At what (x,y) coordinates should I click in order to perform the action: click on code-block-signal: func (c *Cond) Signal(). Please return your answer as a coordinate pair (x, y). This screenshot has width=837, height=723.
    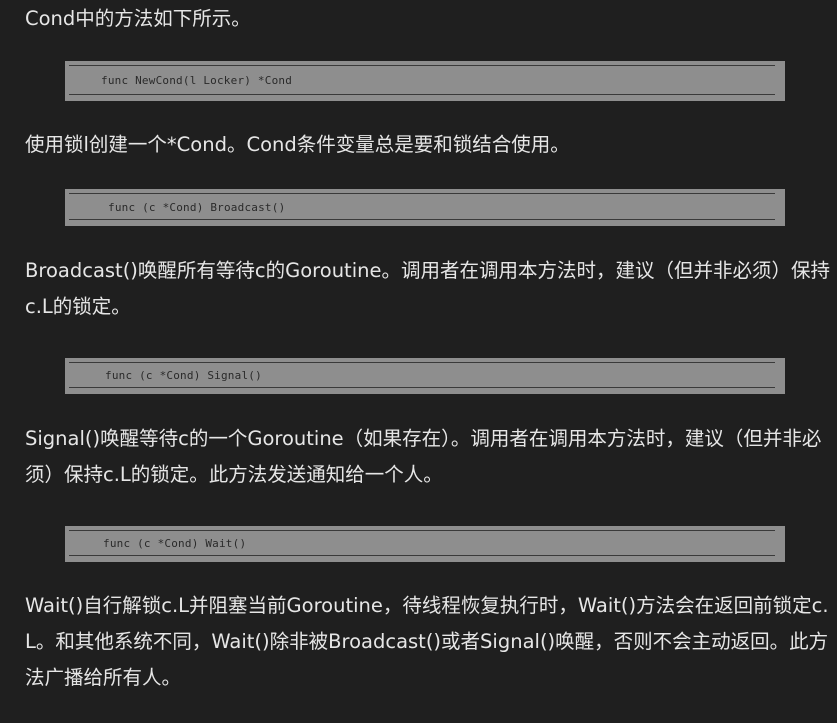
    Looking at the image, I should click on (425, 376).